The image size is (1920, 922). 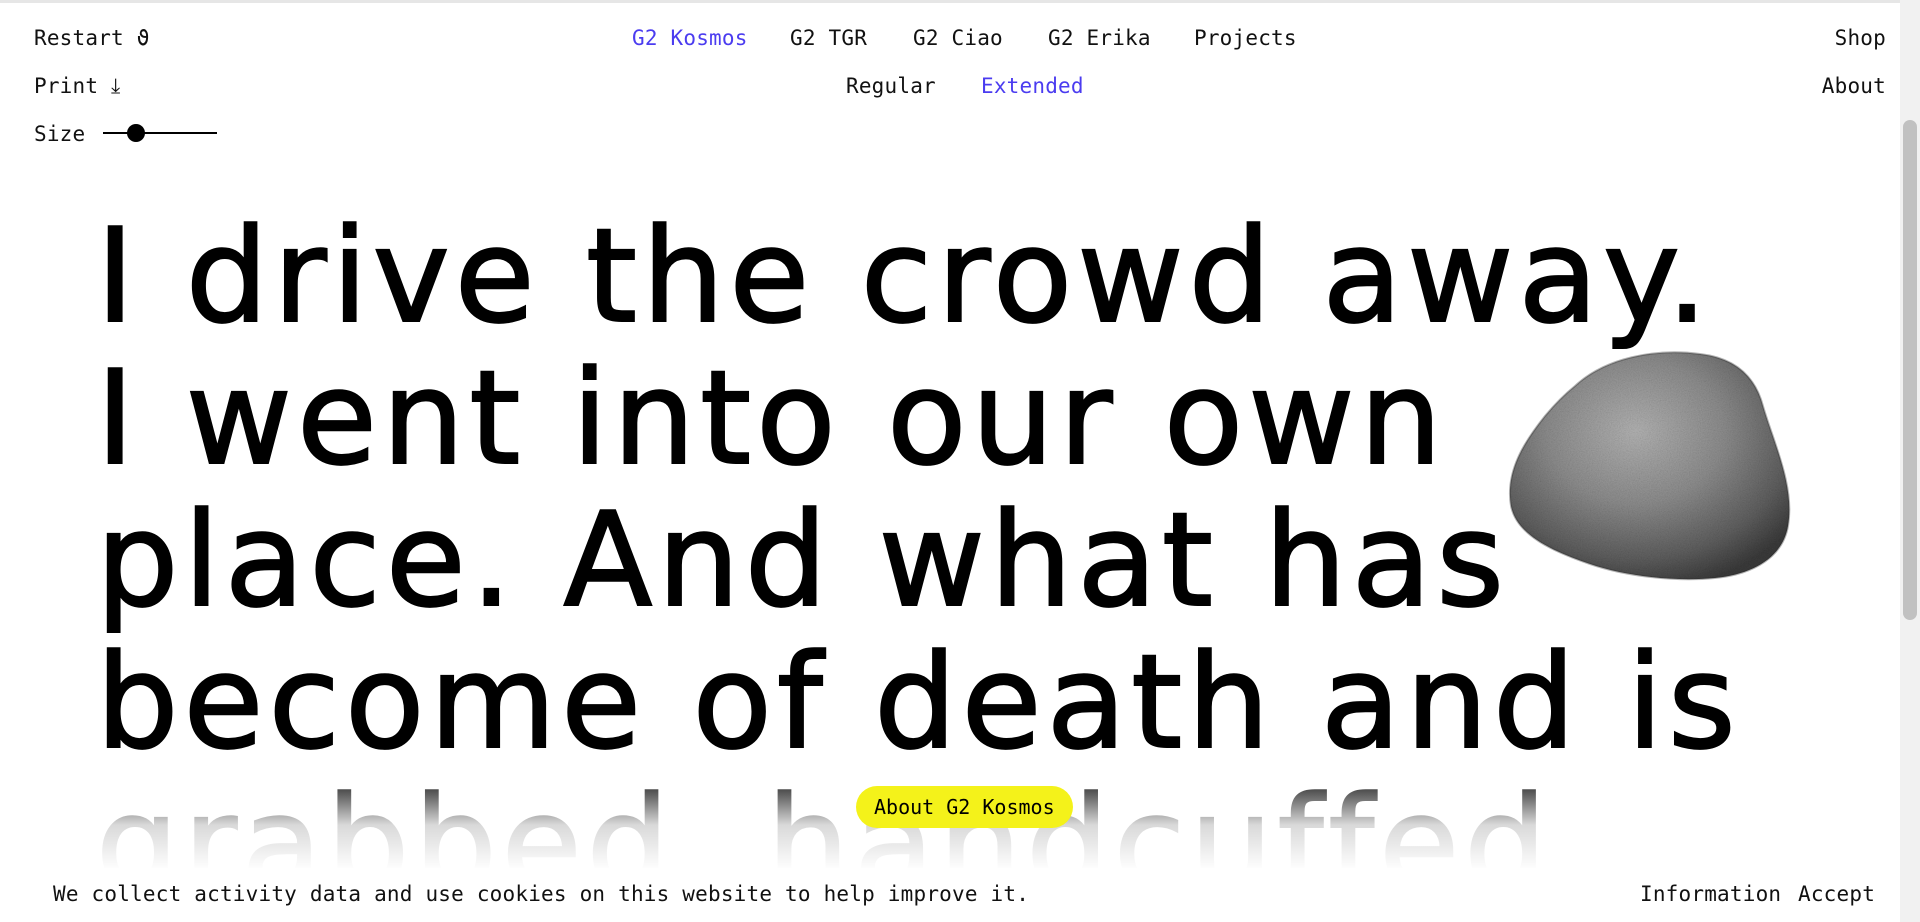 I want to click on about-typeface-button: About G2 Kosmos, so click(x=964, y=807).